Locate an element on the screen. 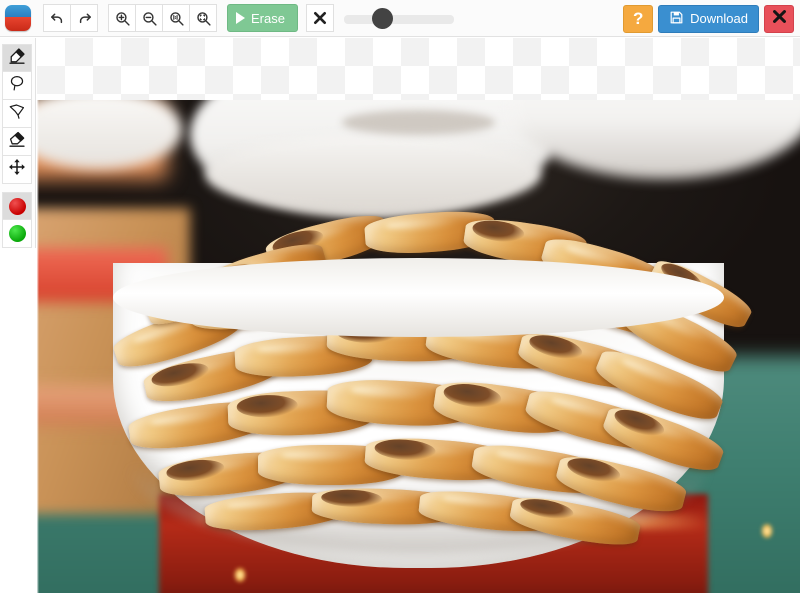 The width and height of the screenshot is (800, 593). zoom-actual-size-icon is located at coordinates (176, 18).